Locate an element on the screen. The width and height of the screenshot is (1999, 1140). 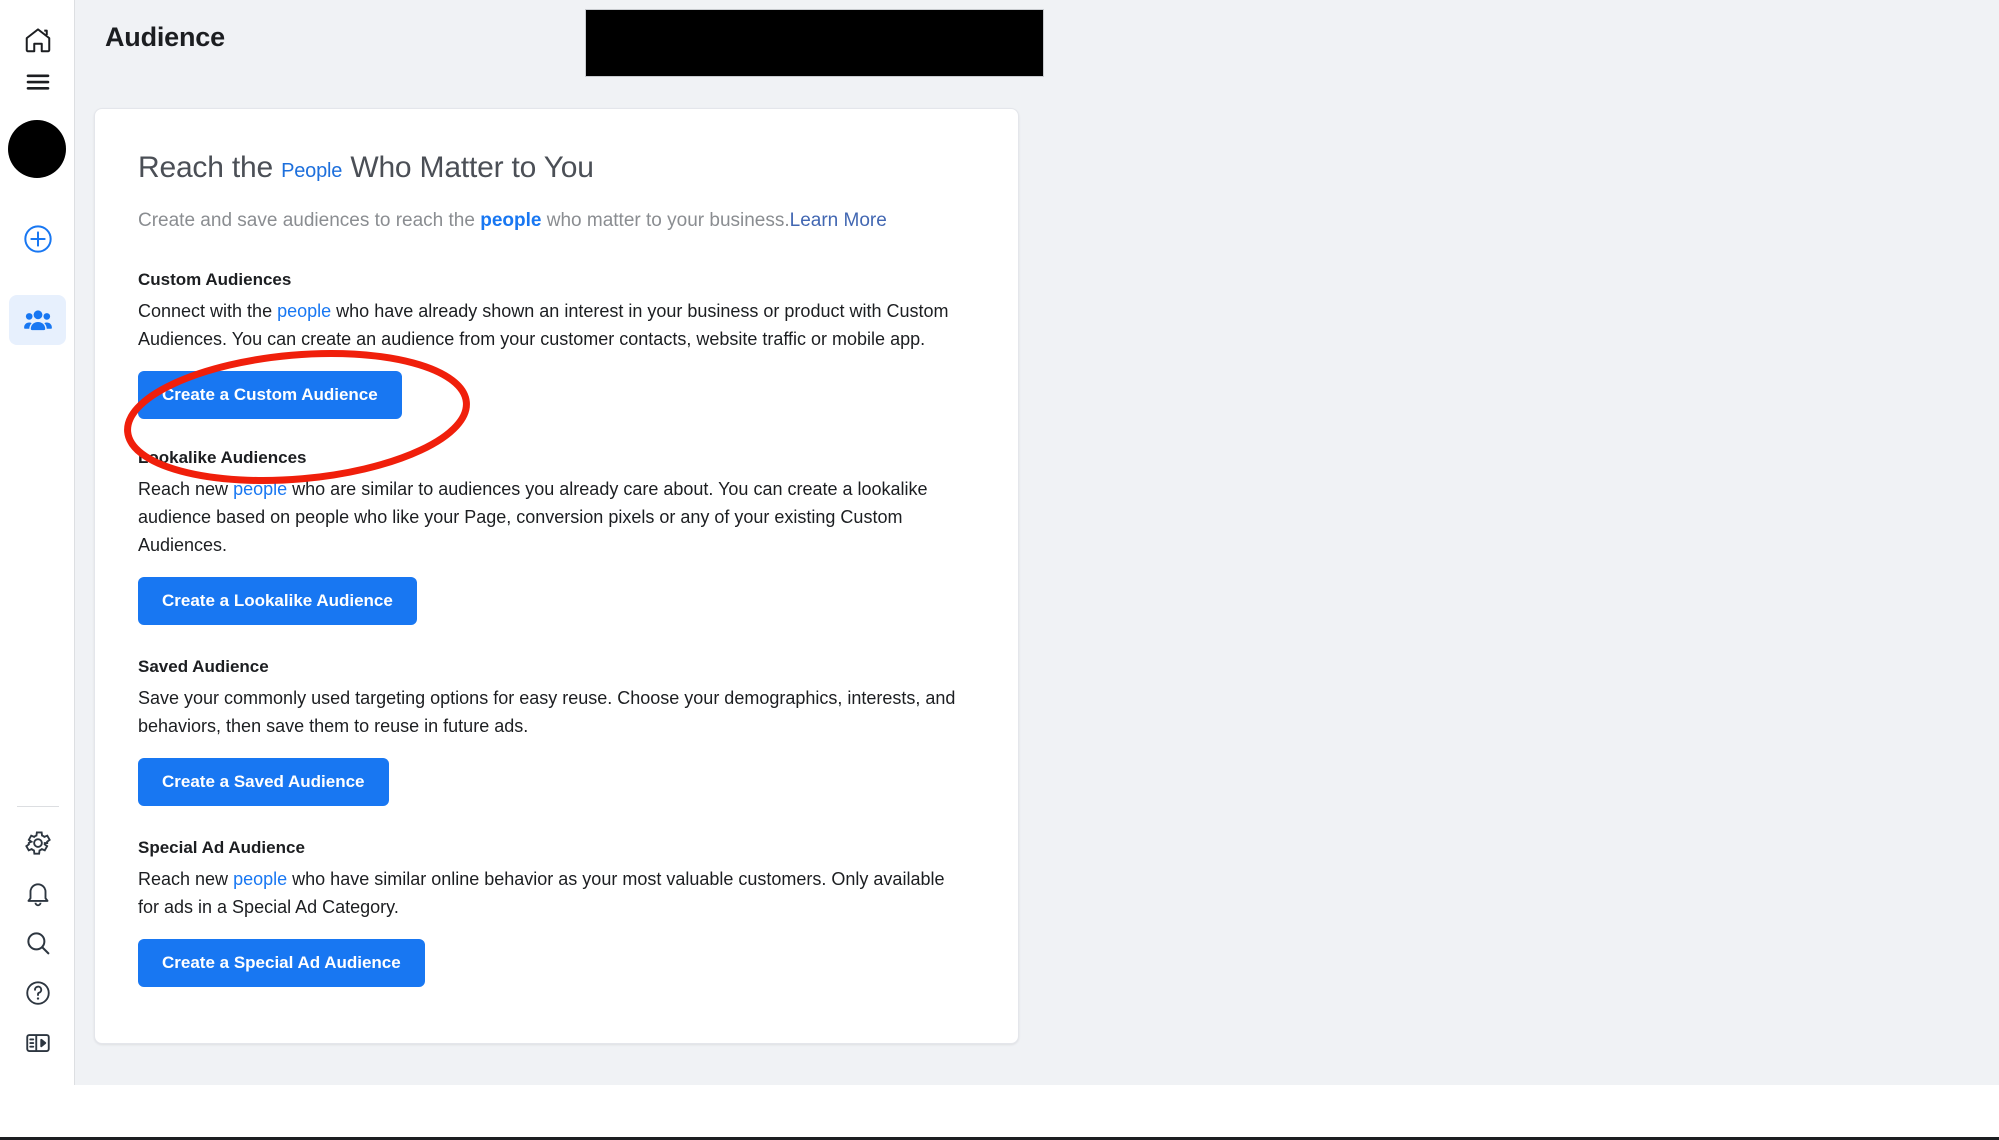
hero-heading-people-link: People is located at coordinates (311, 171).